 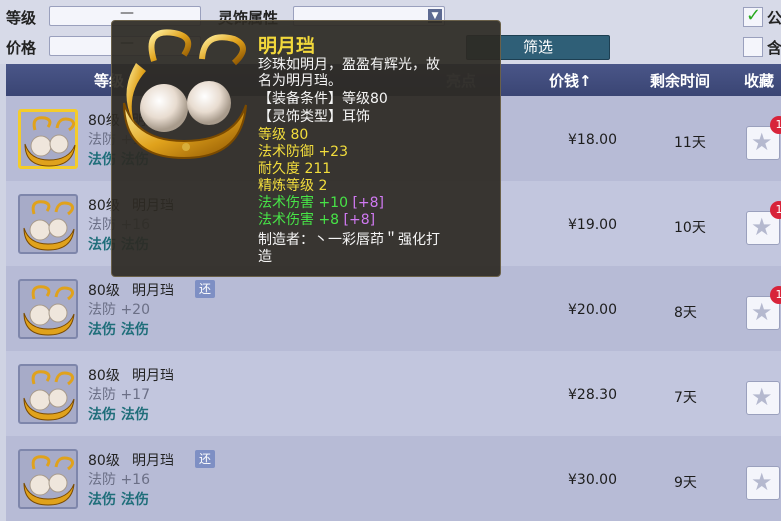 I want to click on item-stat: 法防 +20, so click(x=119, y=310).